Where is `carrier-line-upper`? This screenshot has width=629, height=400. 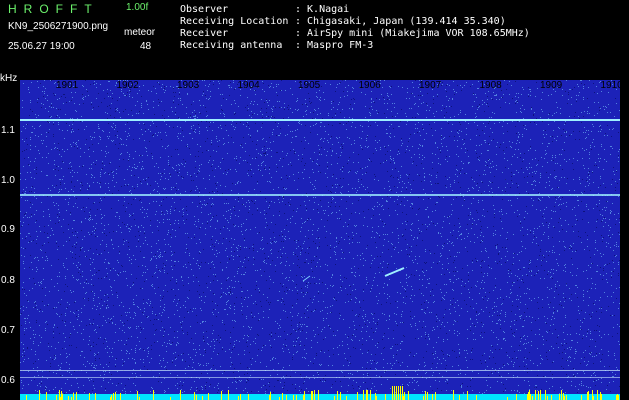
carrier-line-upper is located at coordinates (320, 120).